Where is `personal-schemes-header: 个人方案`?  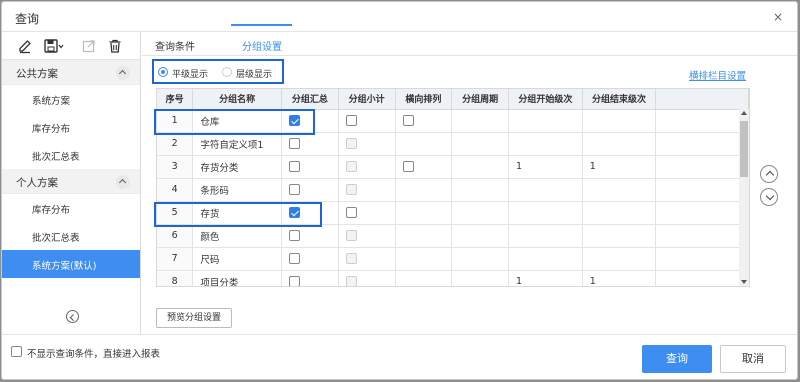 personal-schemes-header: 个人方案 is located at coordinates (71, 181).